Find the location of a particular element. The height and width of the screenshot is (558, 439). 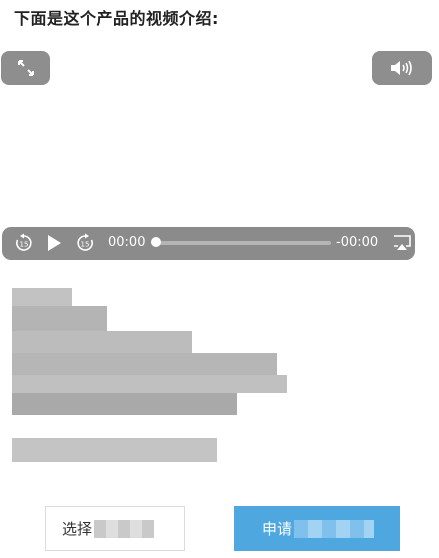

section-heading: 下面是这个产品的视频介绍: is located at coordinates (116, 18).